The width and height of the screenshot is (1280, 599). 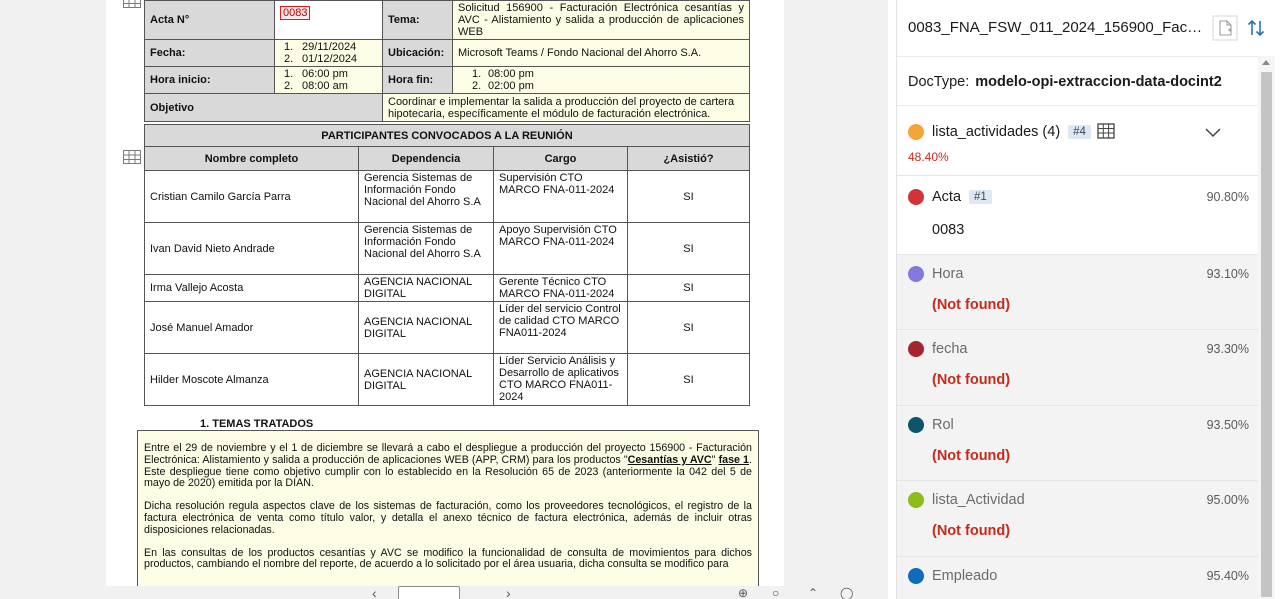 What do you see at coordinates (1227, 349) in the screenshot?
I see `field-confidence: 93.30%` at bounding box center [1227, 349].